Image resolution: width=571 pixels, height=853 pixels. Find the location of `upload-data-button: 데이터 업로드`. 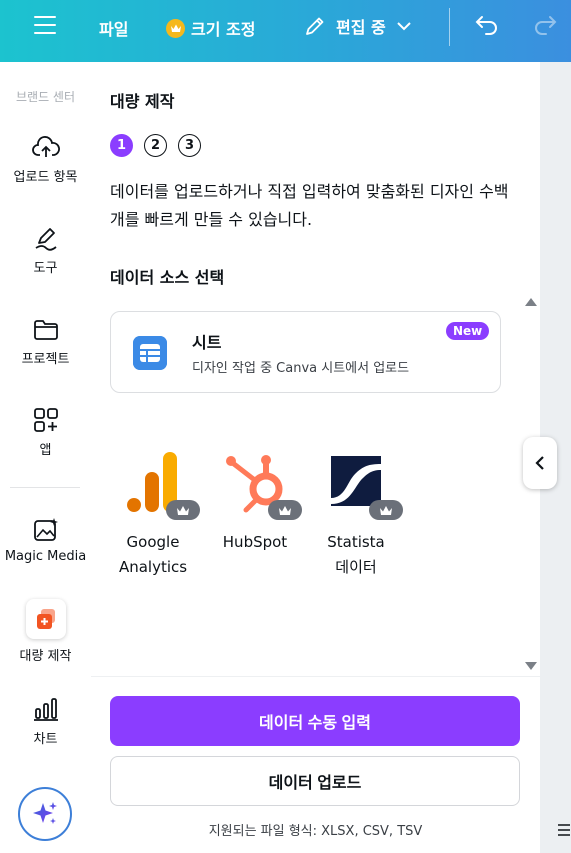

upload-data-button: 데이터 업로드 is located at coordinates (315, 781).